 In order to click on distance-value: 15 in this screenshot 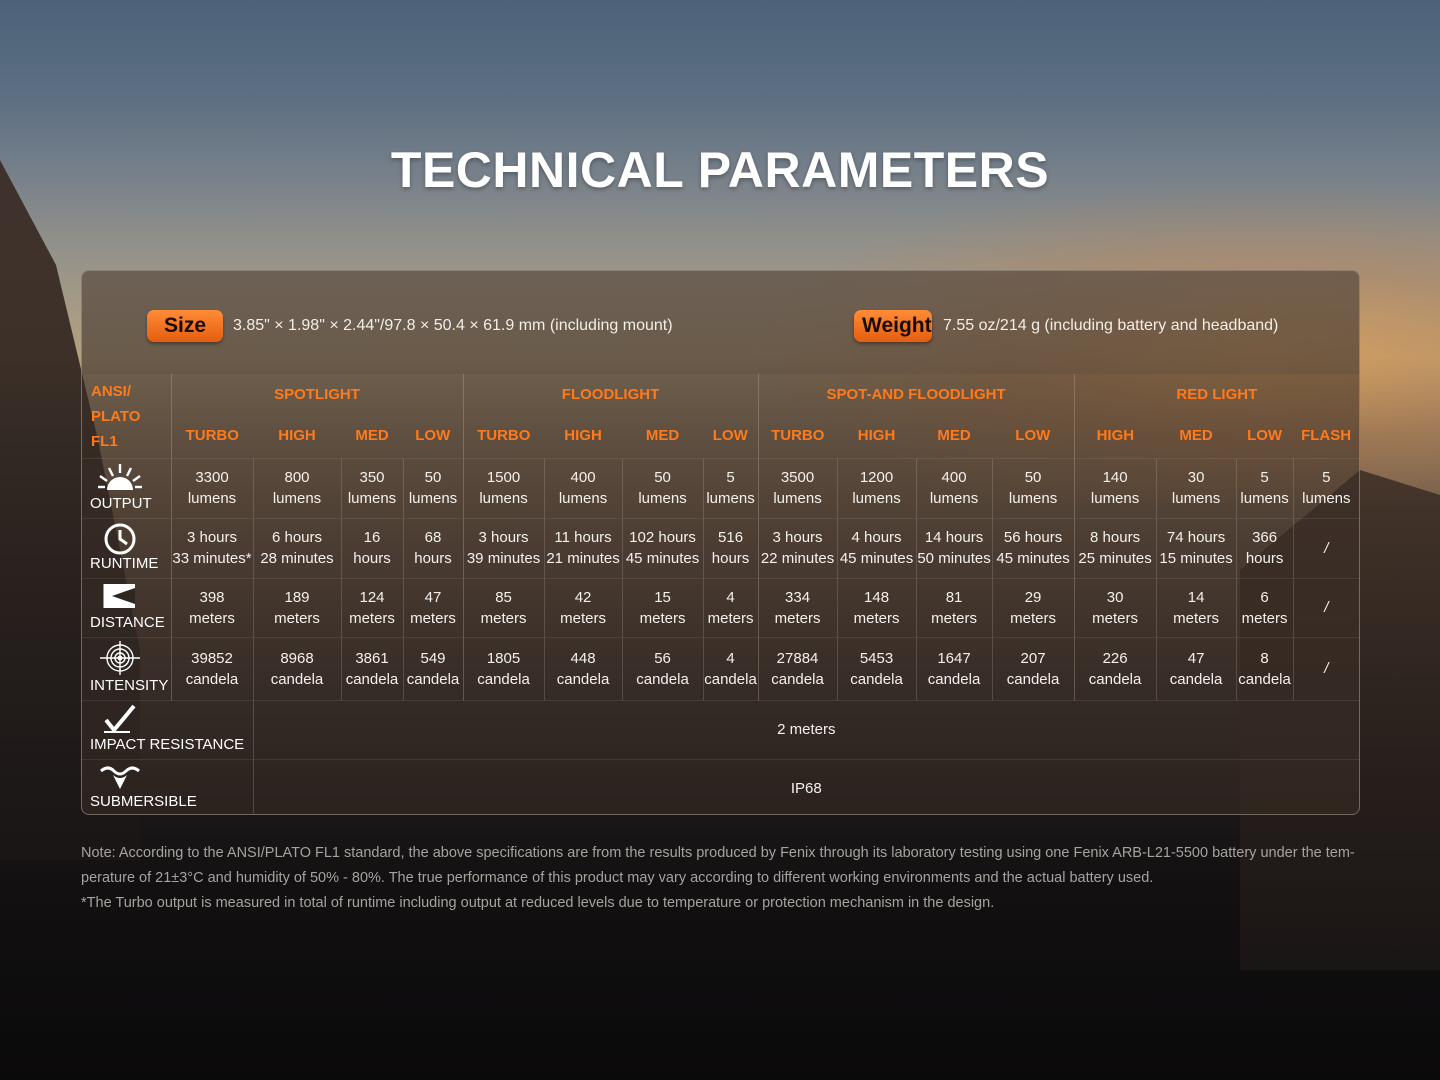, I will do `click(662, 597)`.